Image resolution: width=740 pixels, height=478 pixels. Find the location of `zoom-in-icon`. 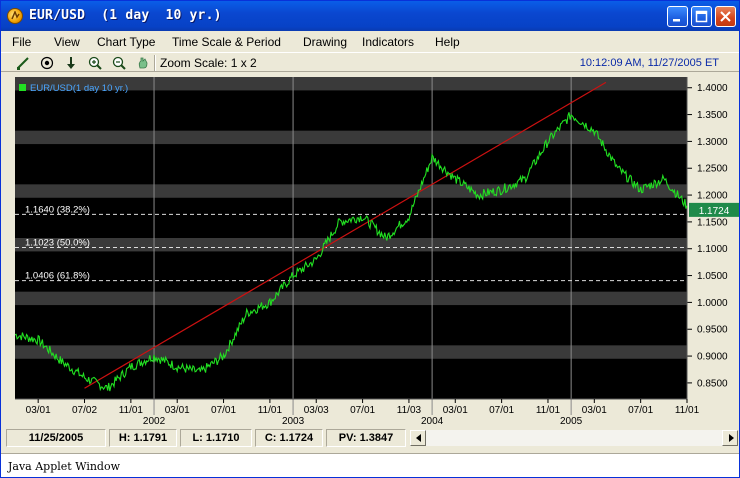

zoom-in-icon is located at coordinates (95, 63).